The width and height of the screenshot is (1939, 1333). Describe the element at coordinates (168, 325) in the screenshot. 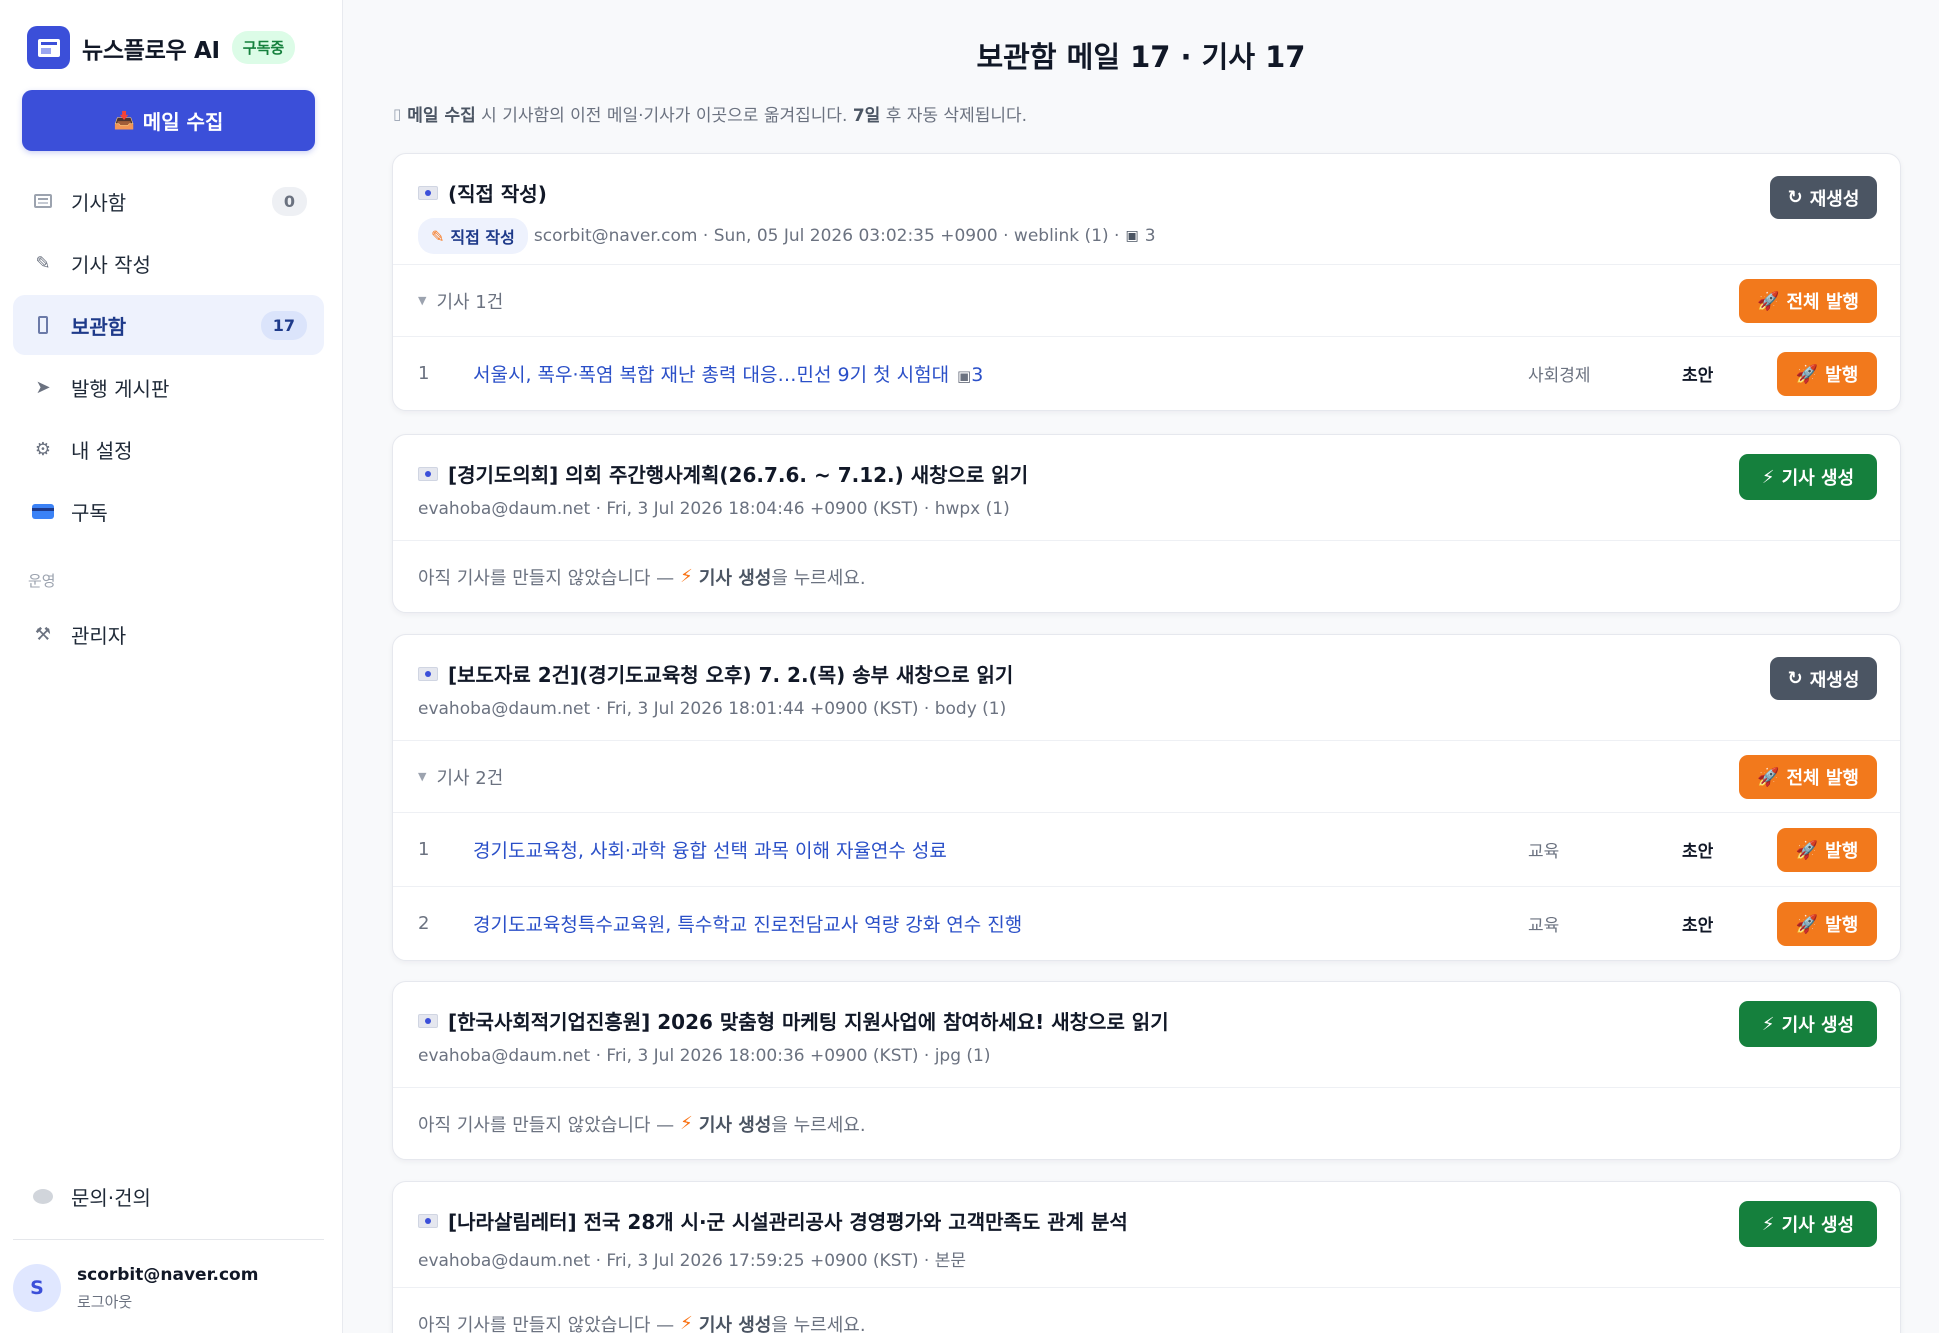

I see `sidebar-item-archive: 보관함 17` at that location.